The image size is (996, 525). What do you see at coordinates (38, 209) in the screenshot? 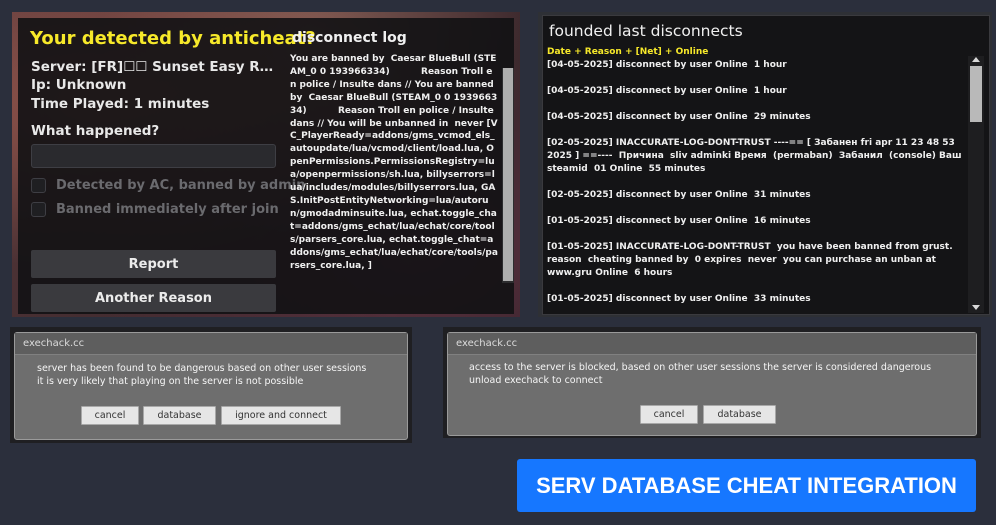
I see `option-banned-checkbox` at bounding box center [38, 209].